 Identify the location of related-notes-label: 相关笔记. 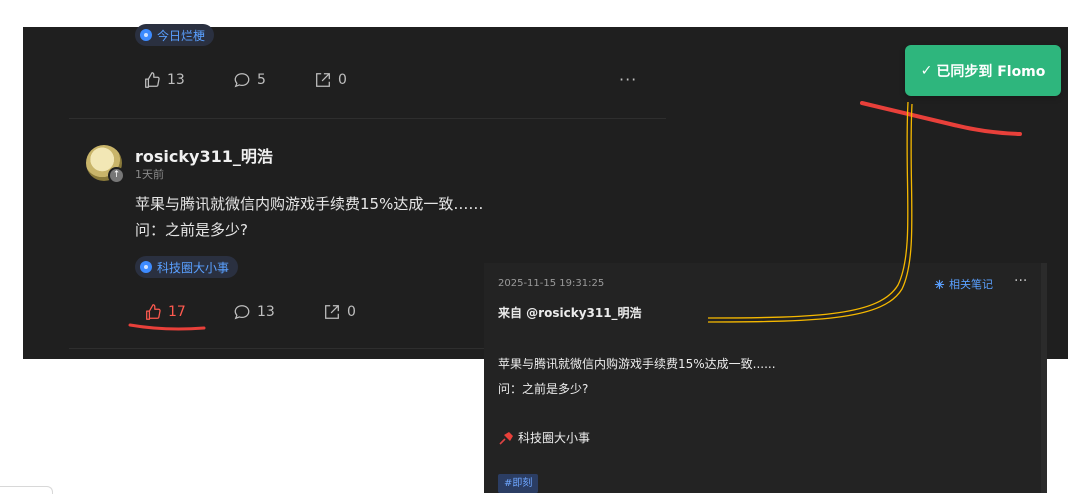
(971, 284).